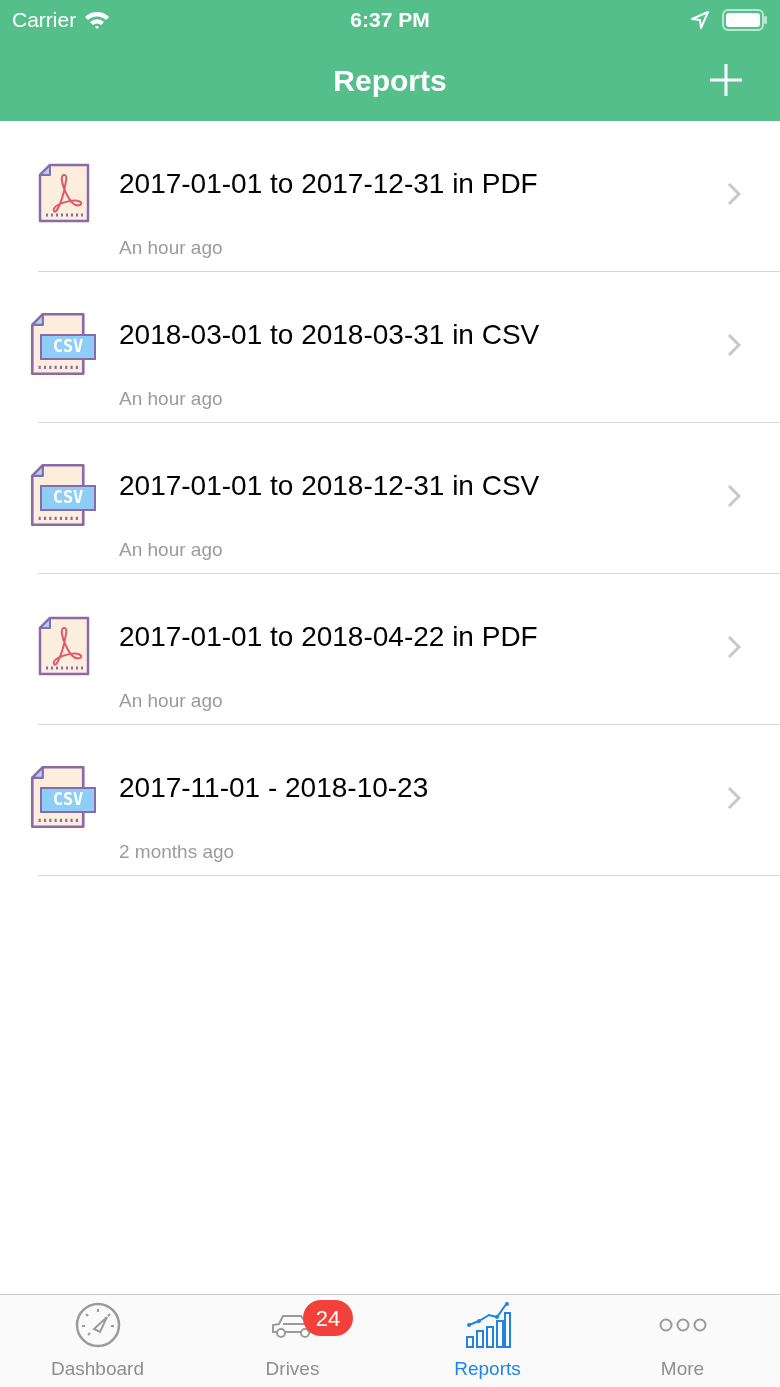  I want to click on report-row: 2017-01-01 to 2017-12-31 in PDF An hour ago, so click(390, 196).